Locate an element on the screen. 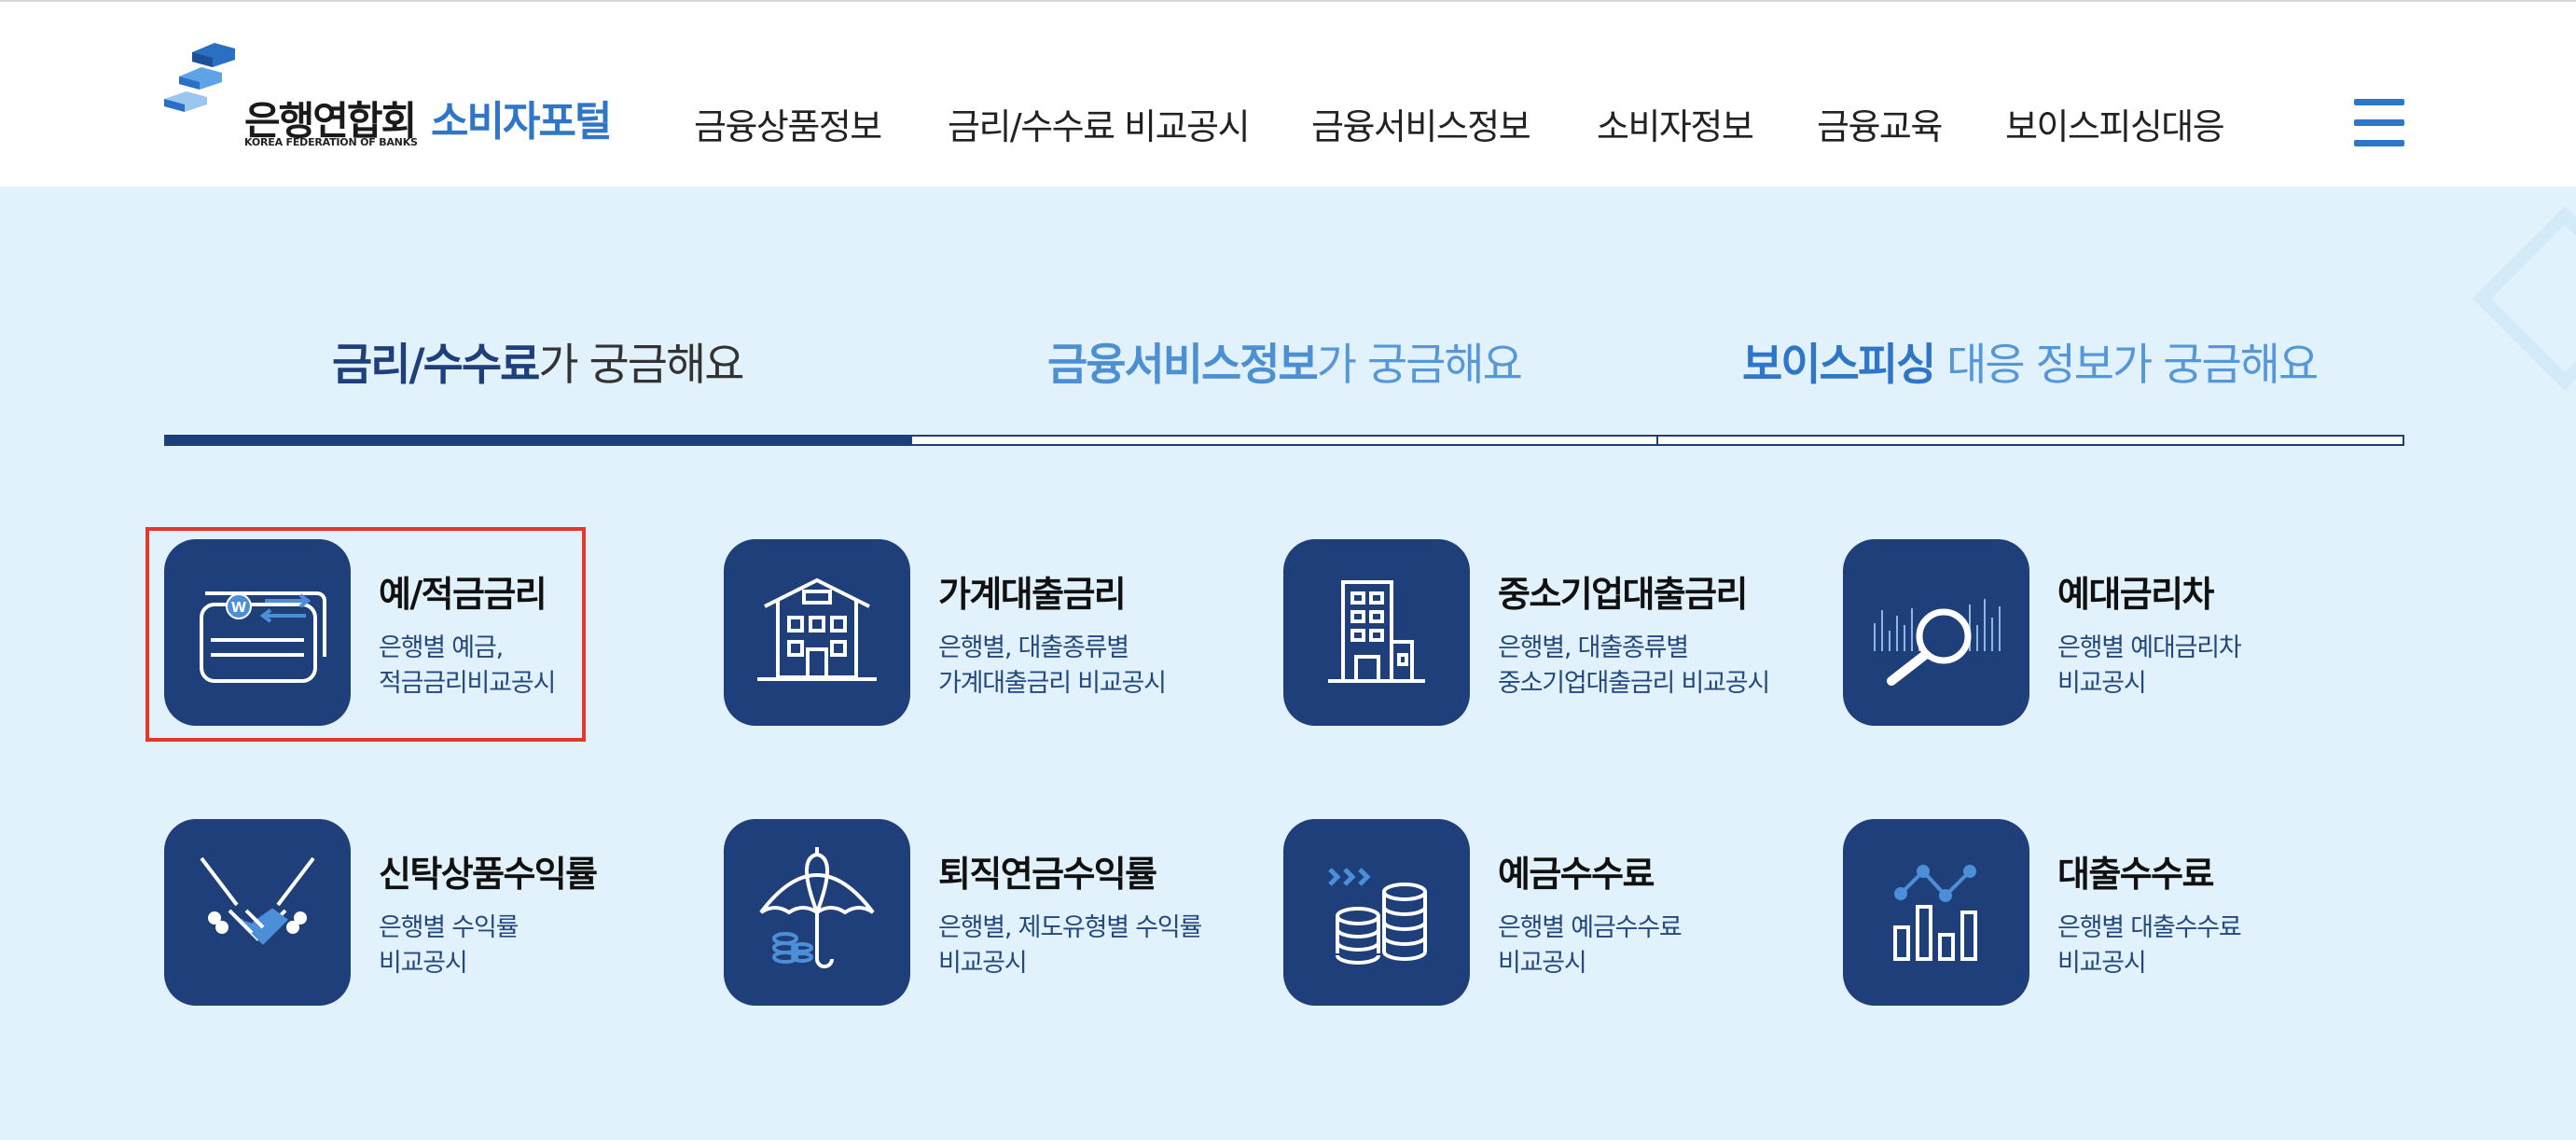 This screenshot has width=2576, height=1140. tab-voice-phishing-bold: 보이스피싱 is located at coordinates (1839, 365).